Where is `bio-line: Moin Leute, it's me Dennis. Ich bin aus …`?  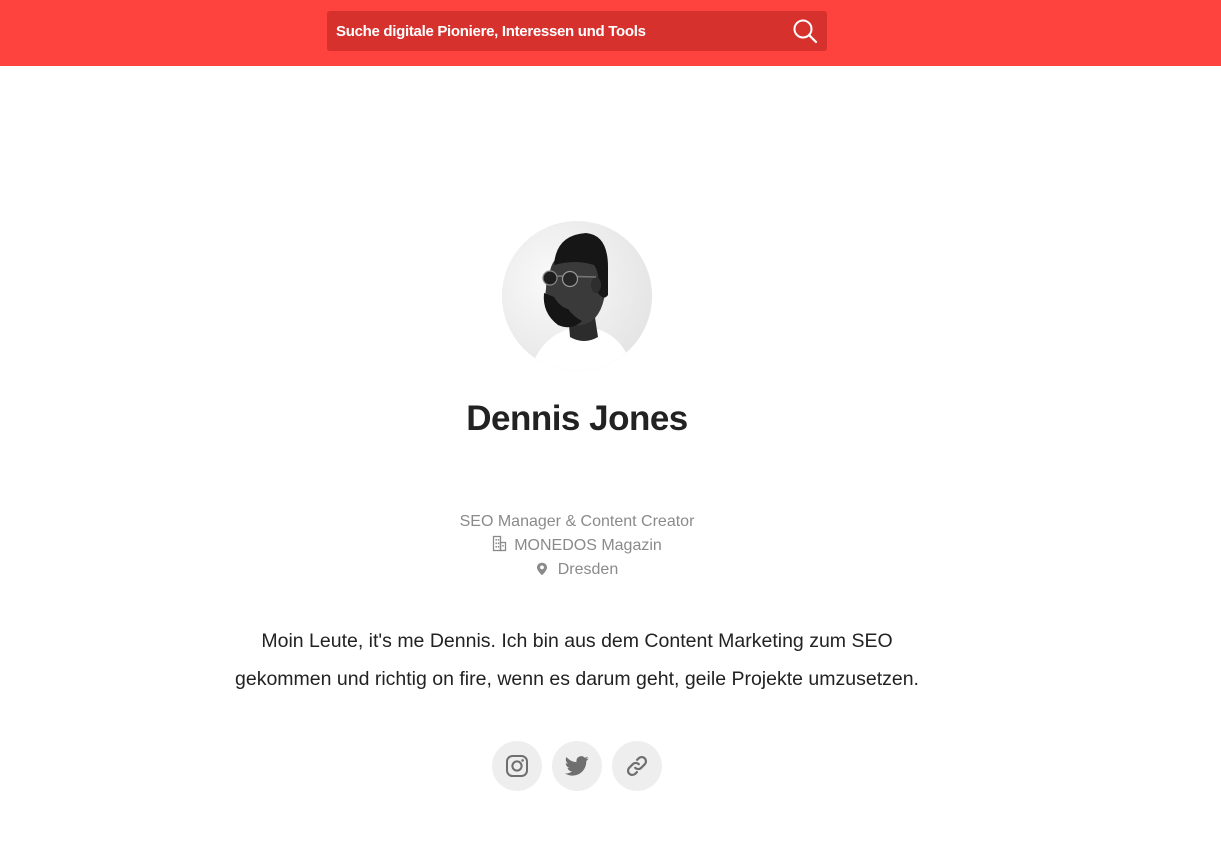 bio-line: Moin Leute, it's me Dennis. Ich bin aus … is located at coordinates (577, 641).